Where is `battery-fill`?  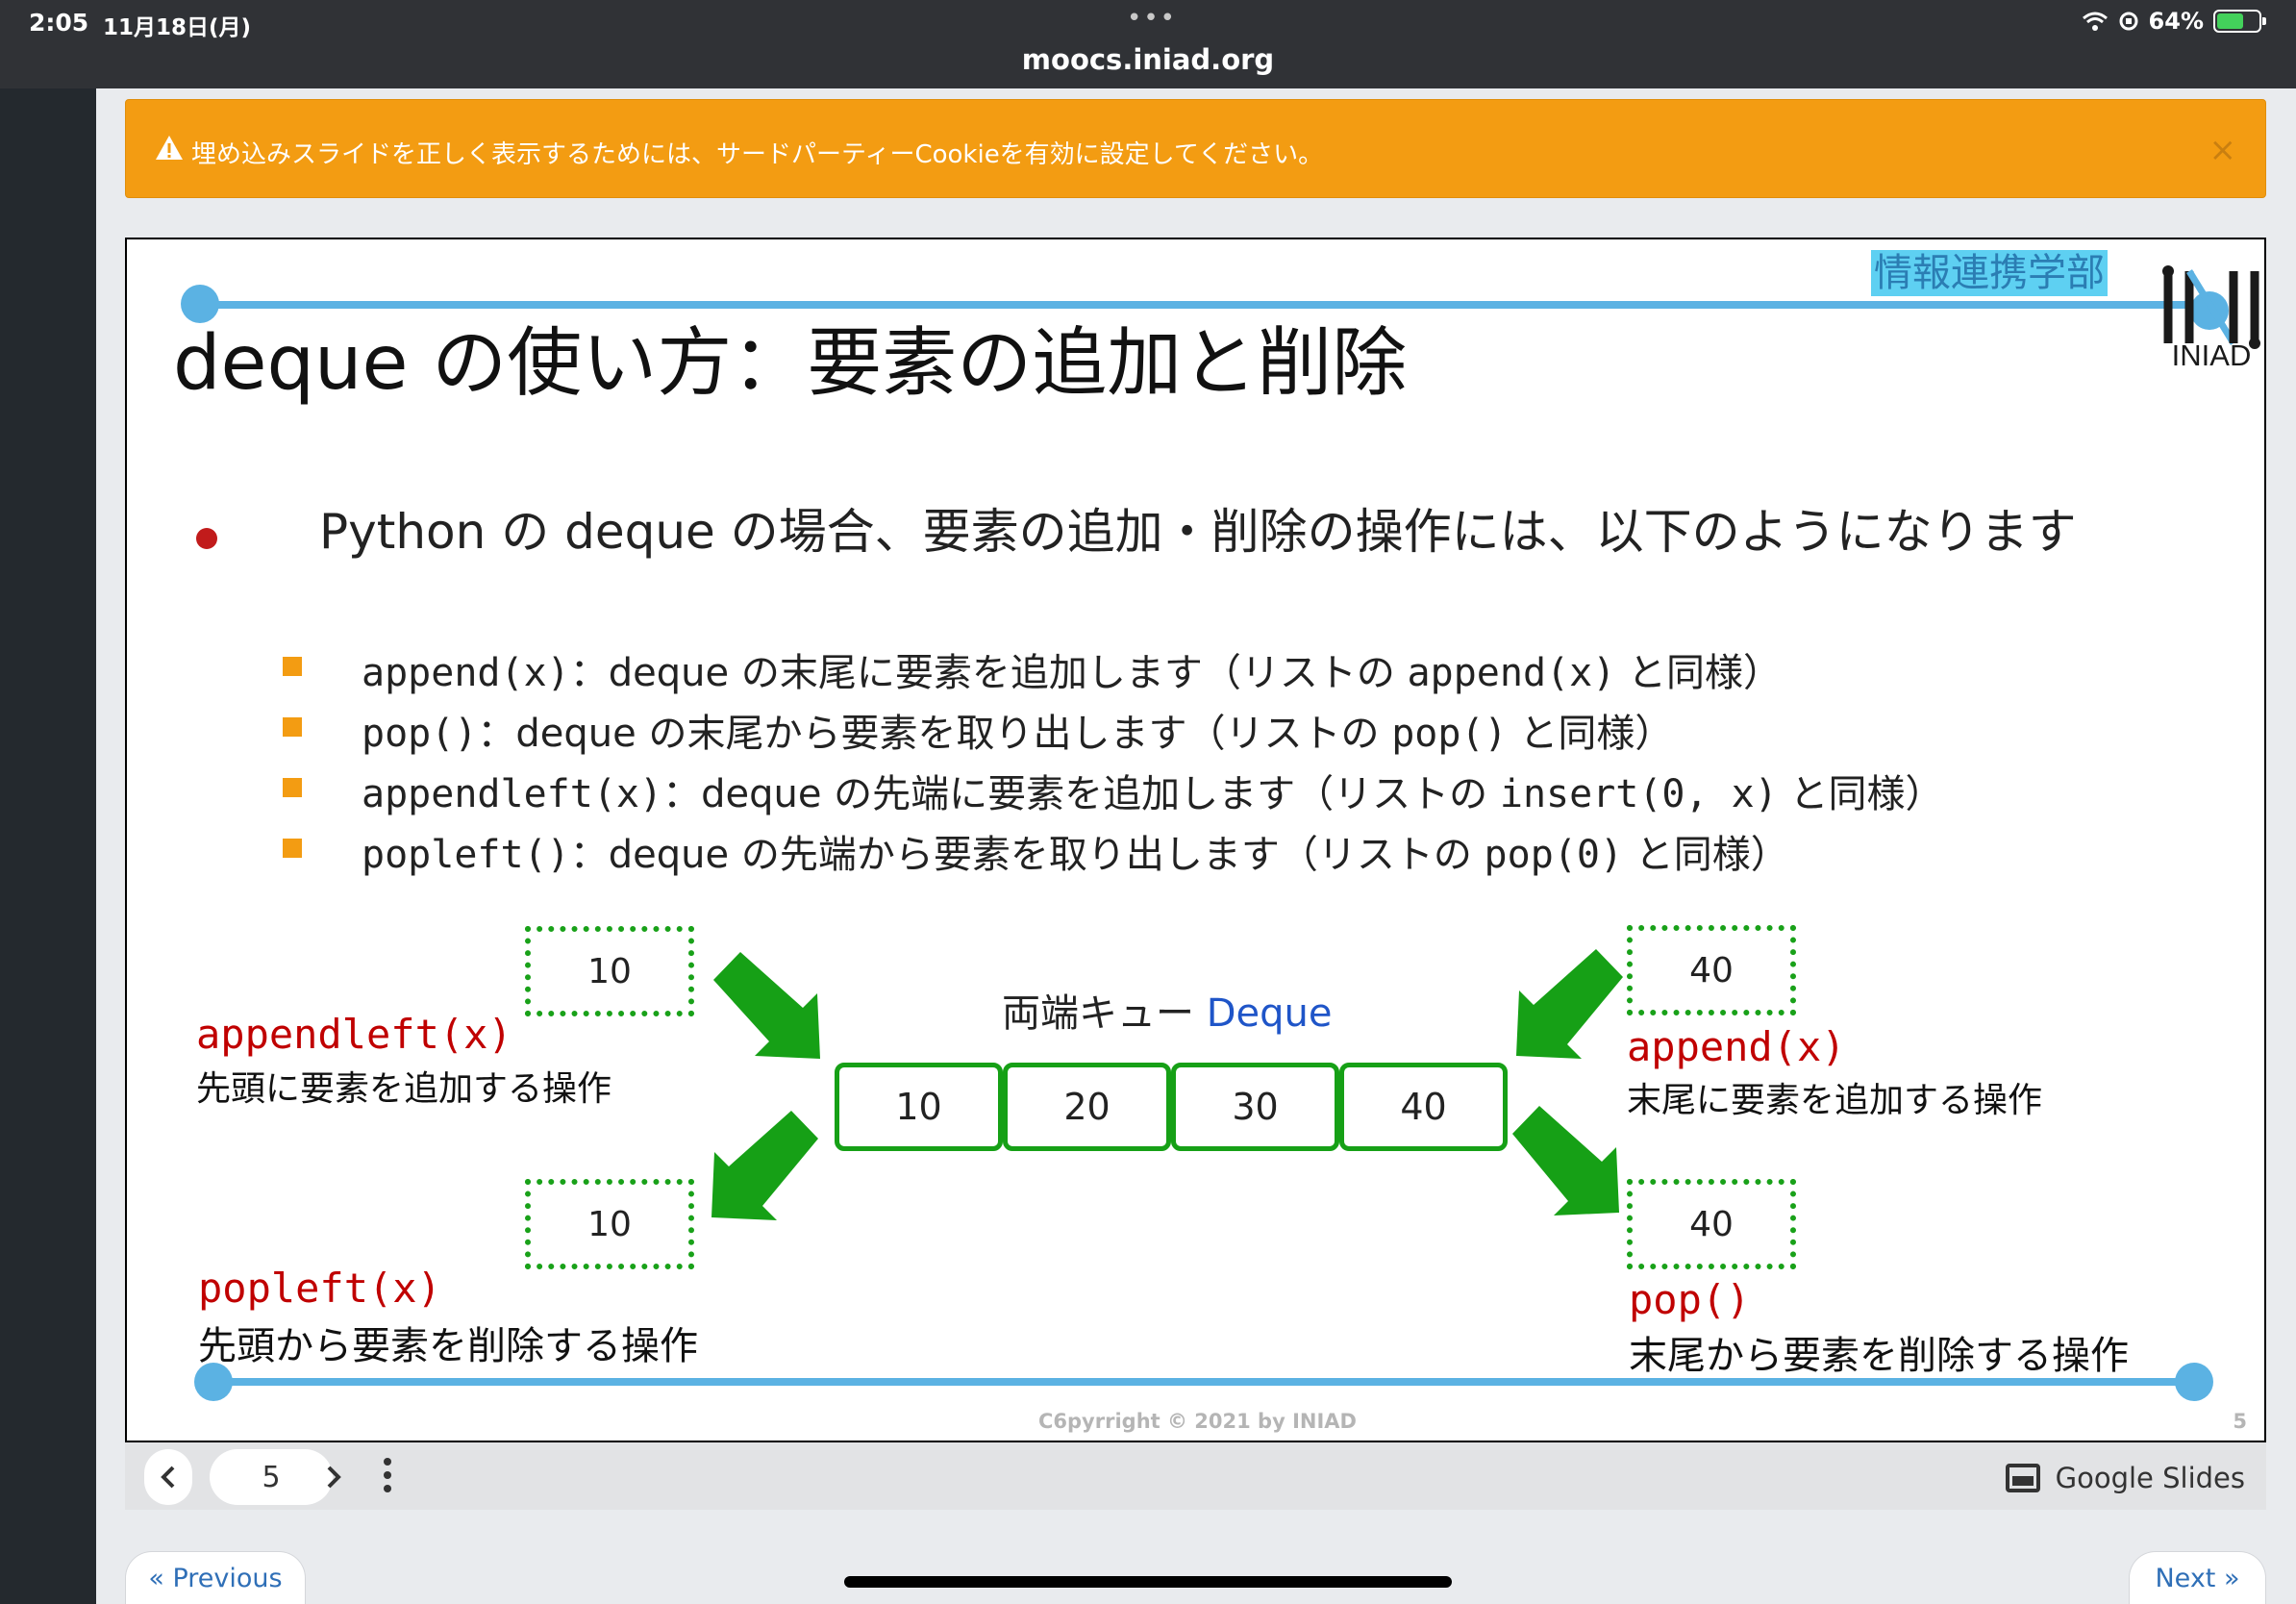
battery-fill is located at coordinates (2230, 21).